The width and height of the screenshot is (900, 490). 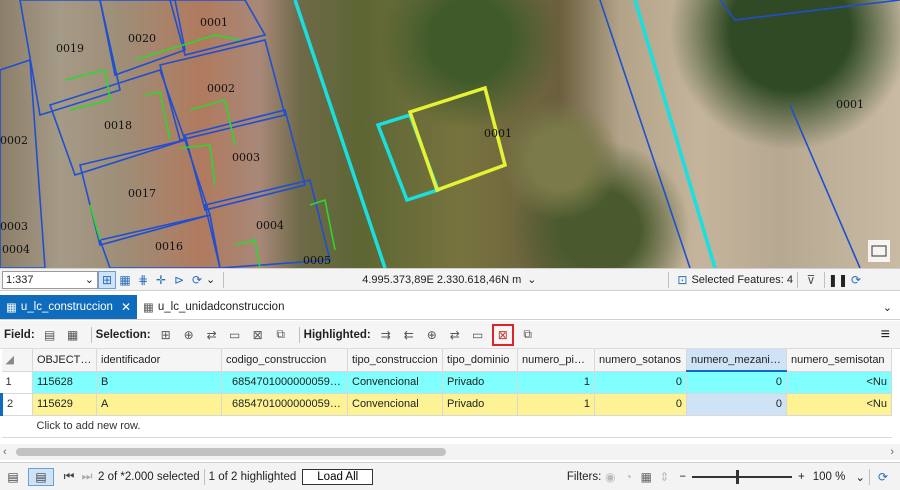 What do you see at coordinates (386, 335) in the screenshot?
I see `highlight-next-icon: ⇉` at bounding box center [386, 335].